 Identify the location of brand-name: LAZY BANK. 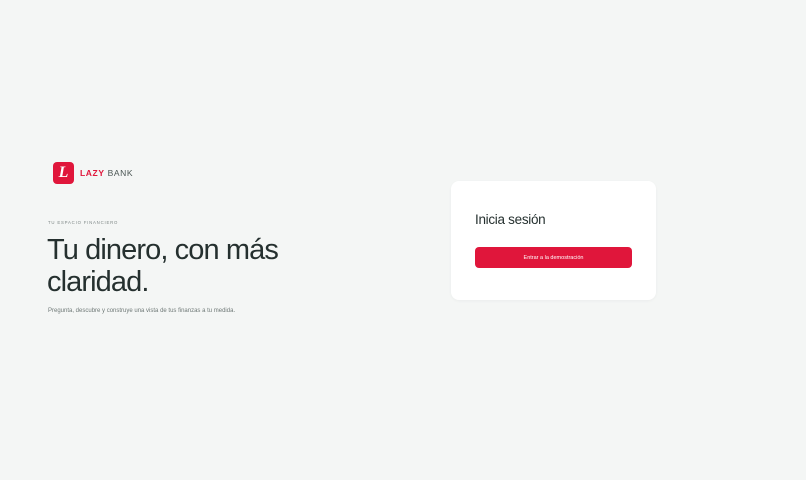
(106, 173).